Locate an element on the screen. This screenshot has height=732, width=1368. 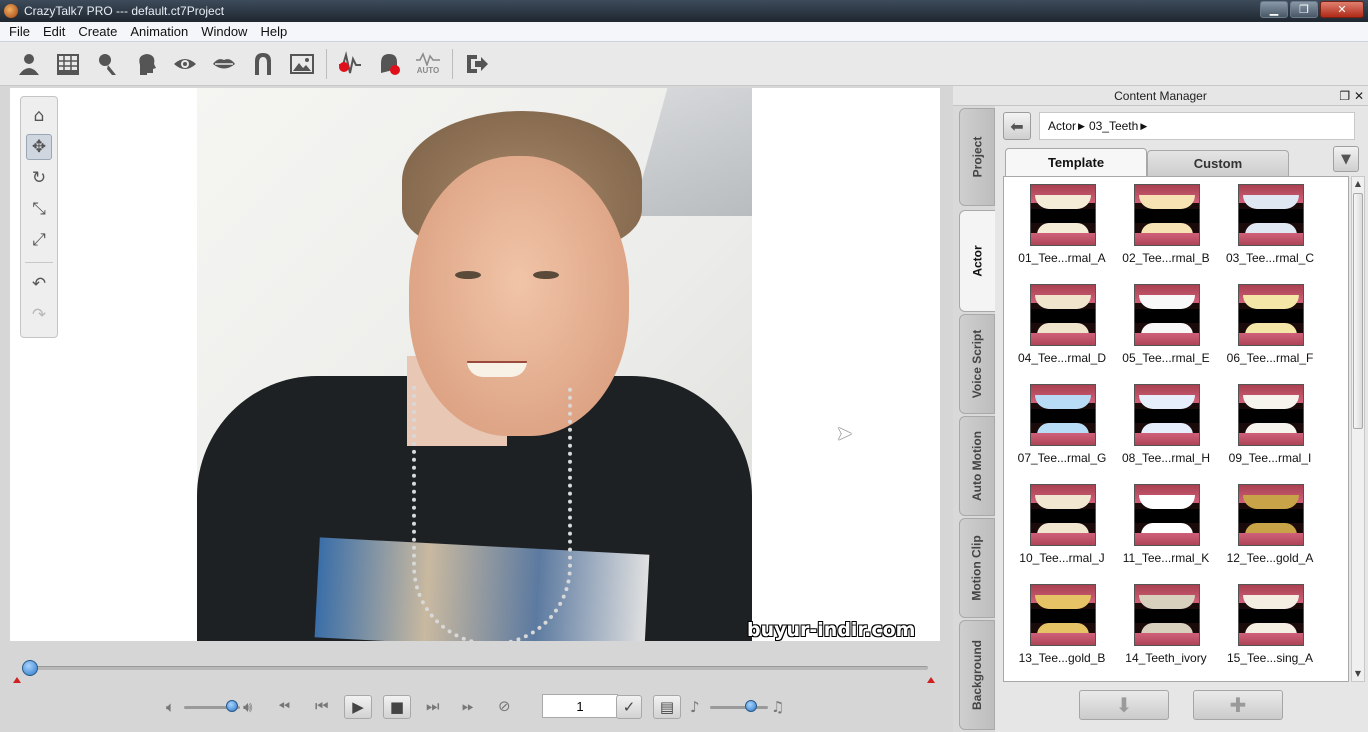
menu-help: Help is located at coordinates (273, 31).